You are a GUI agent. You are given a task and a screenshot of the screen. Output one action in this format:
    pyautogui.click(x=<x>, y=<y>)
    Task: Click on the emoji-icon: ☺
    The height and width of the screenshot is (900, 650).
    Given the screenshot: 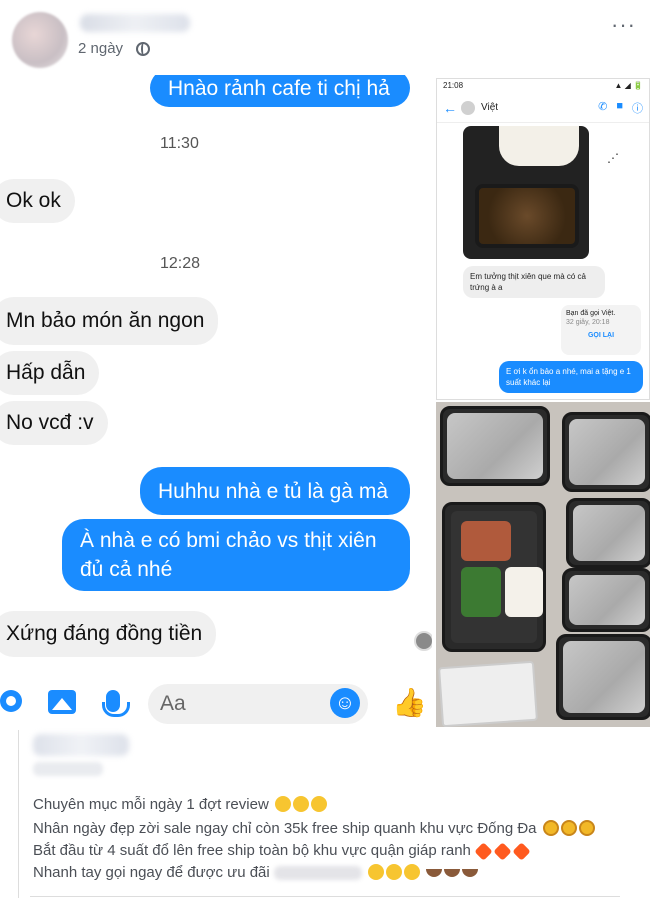 What is the action you would take?
    pyautogui.click(x=345, y=703)
    